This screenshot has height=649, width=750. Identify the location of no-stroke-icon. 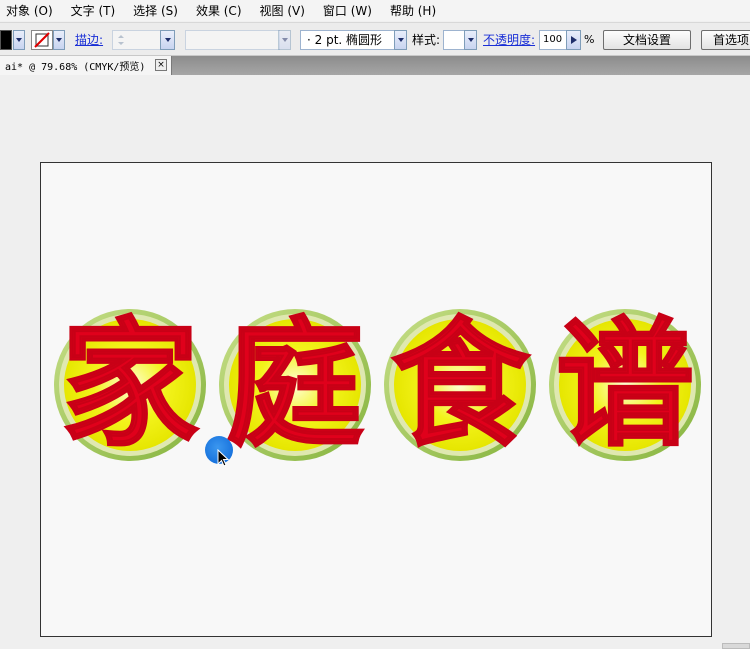
(42, 40).